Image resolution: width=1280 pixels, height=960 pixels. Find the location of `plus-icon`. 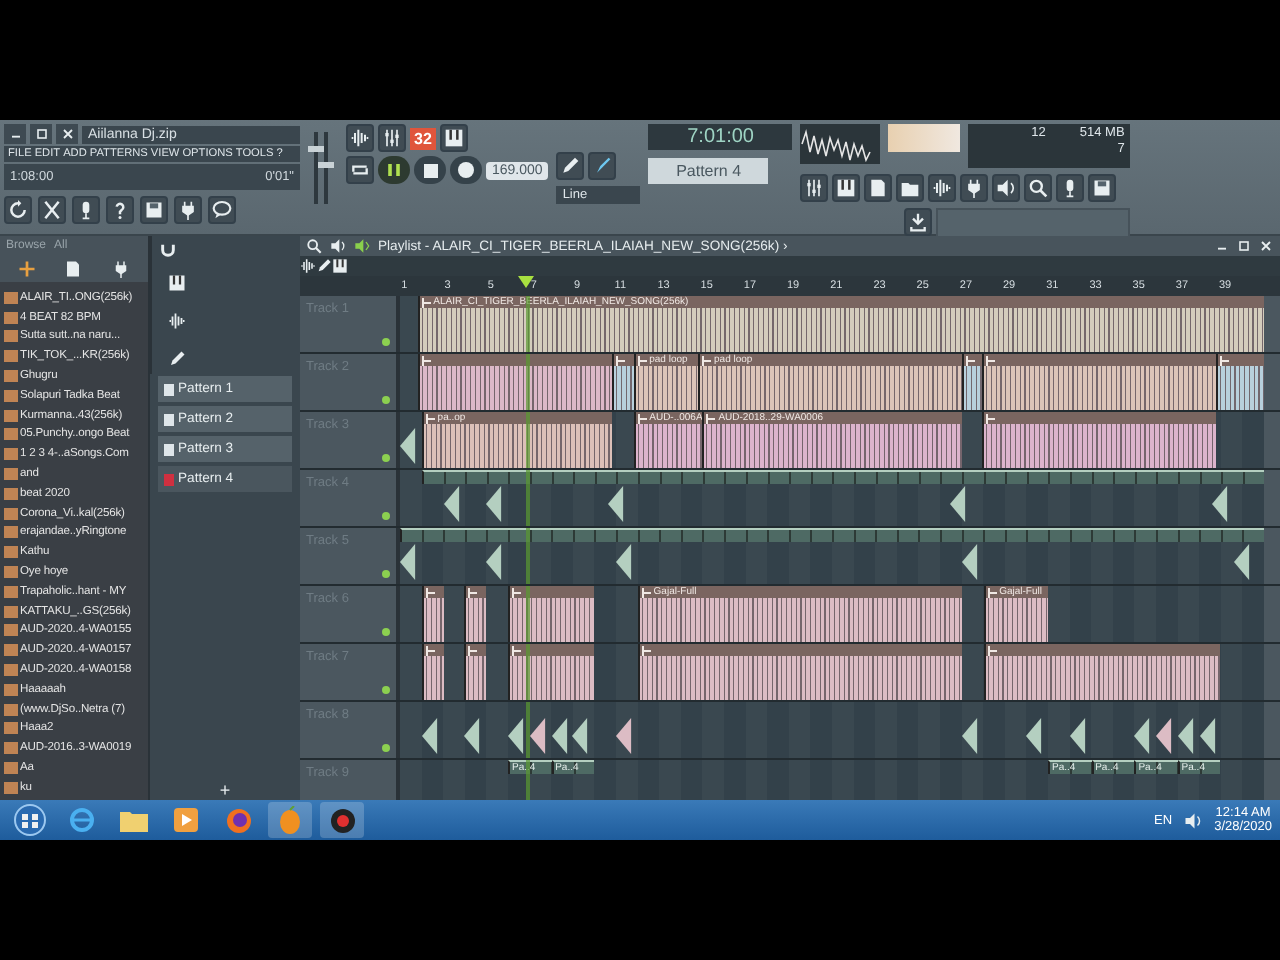

plus-icon is located at coordinates (27, 269).